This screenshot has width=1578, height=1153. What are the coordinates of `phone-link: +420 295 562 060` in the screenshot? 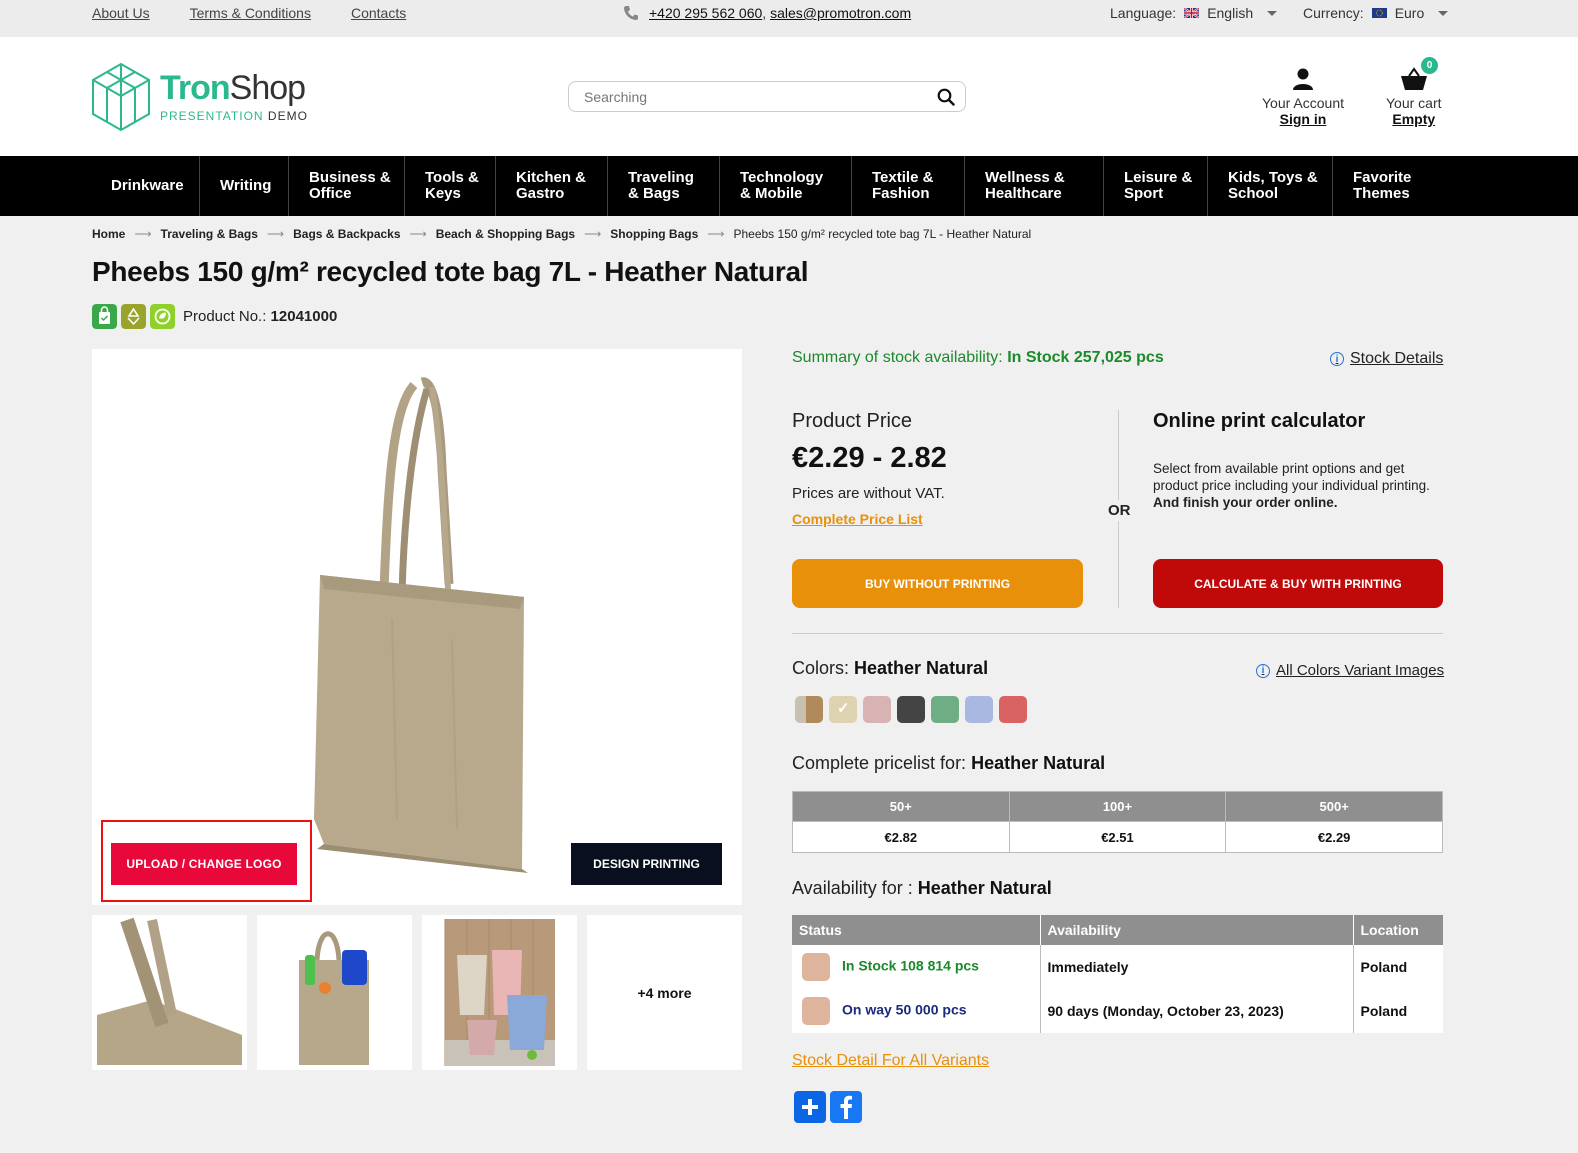 It's located at (705, 13).